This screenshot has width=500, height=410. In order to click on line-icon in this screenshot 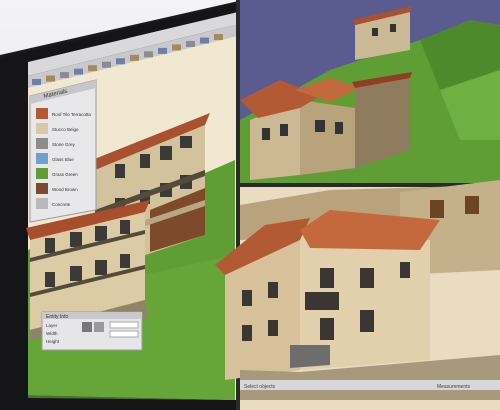, I will do `click(78, 71)`.